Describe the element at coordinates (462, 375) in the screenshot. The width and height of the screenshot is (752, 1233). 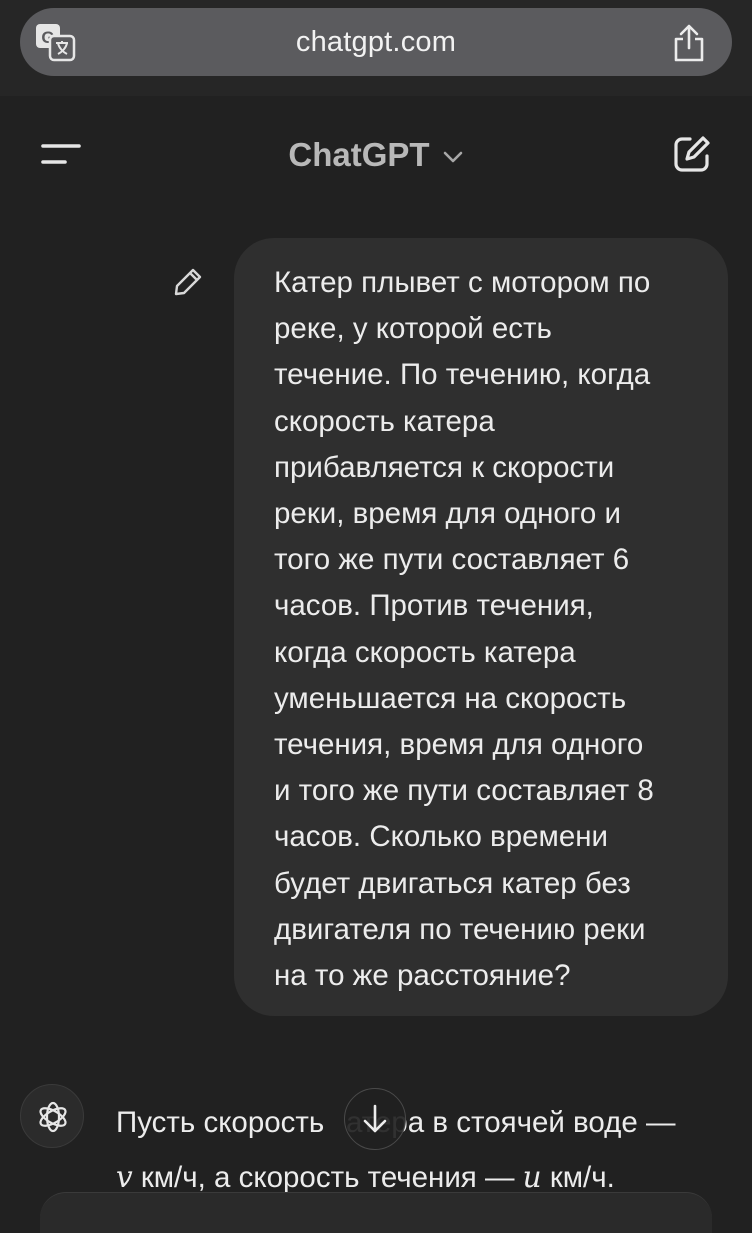
I see `user-message-line: течение. По течению, когда` at that location.